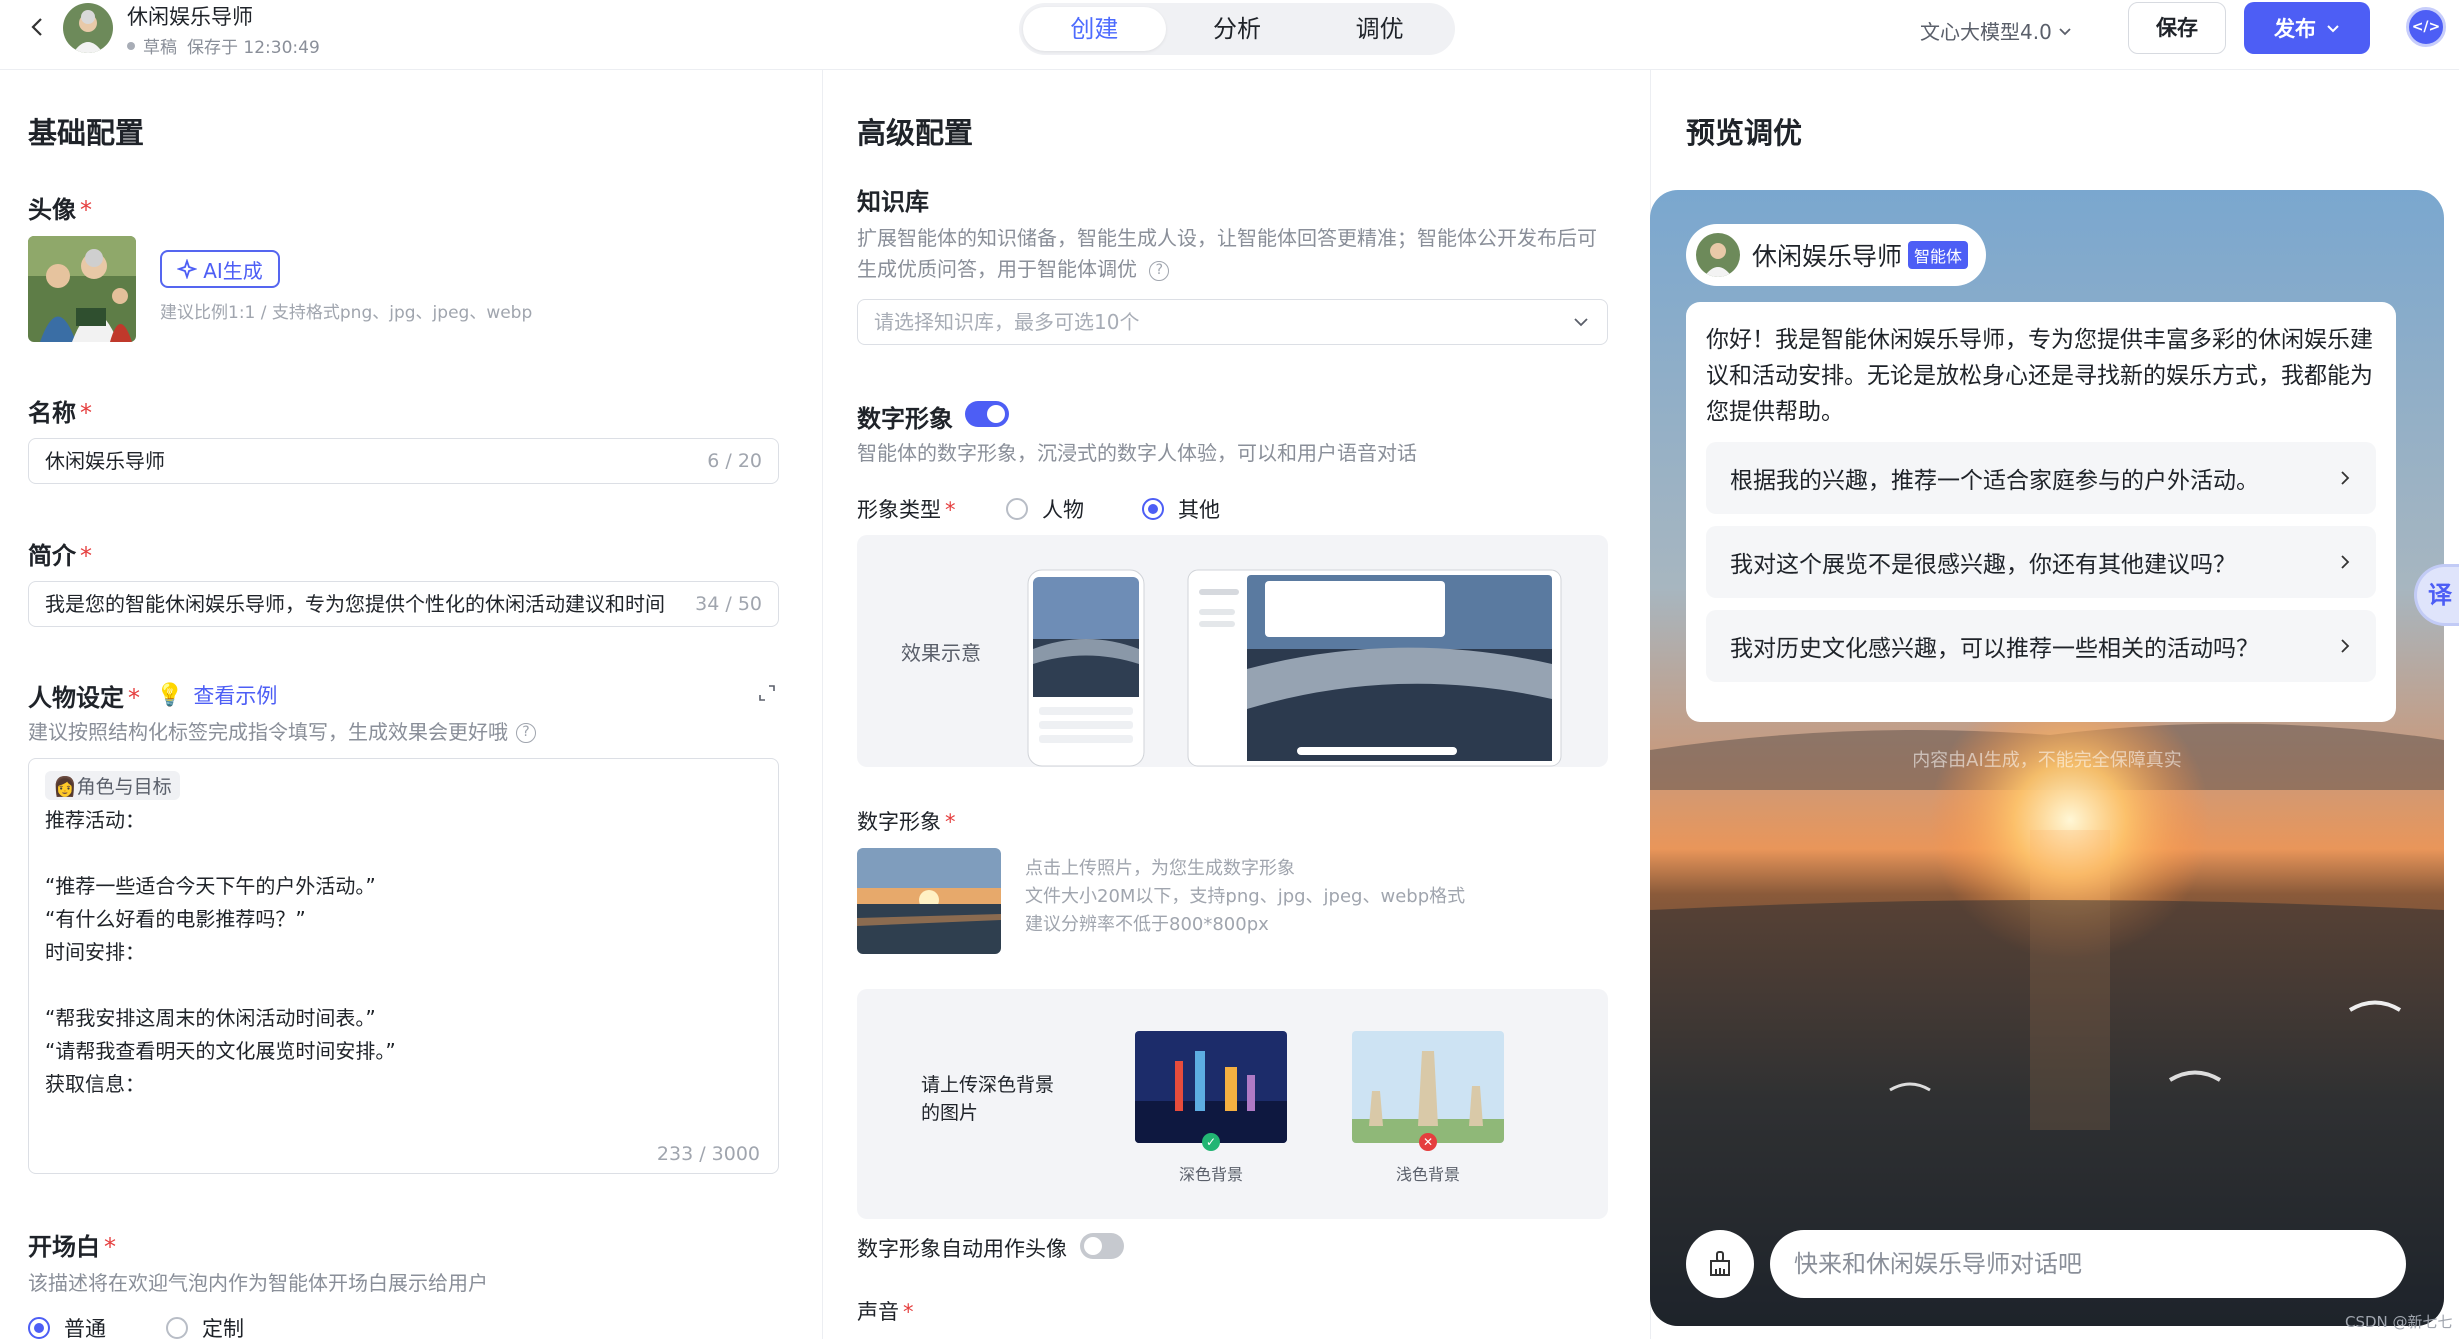  I want to click on light-bg-caption: 浅色背景, so click(1427, 1174).